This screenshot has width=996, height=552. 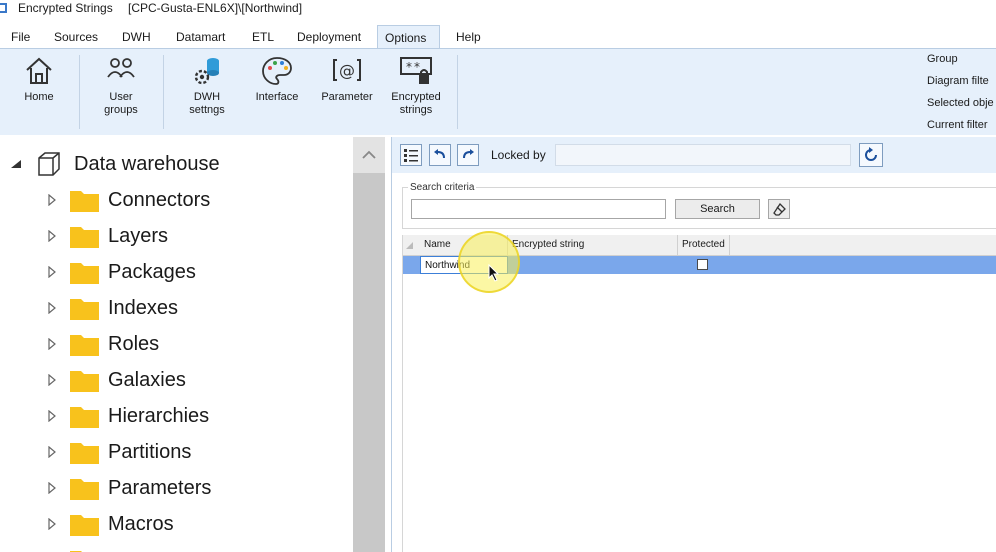 I want to click on tree-item-label: Roles, so click(x=134, y=344).